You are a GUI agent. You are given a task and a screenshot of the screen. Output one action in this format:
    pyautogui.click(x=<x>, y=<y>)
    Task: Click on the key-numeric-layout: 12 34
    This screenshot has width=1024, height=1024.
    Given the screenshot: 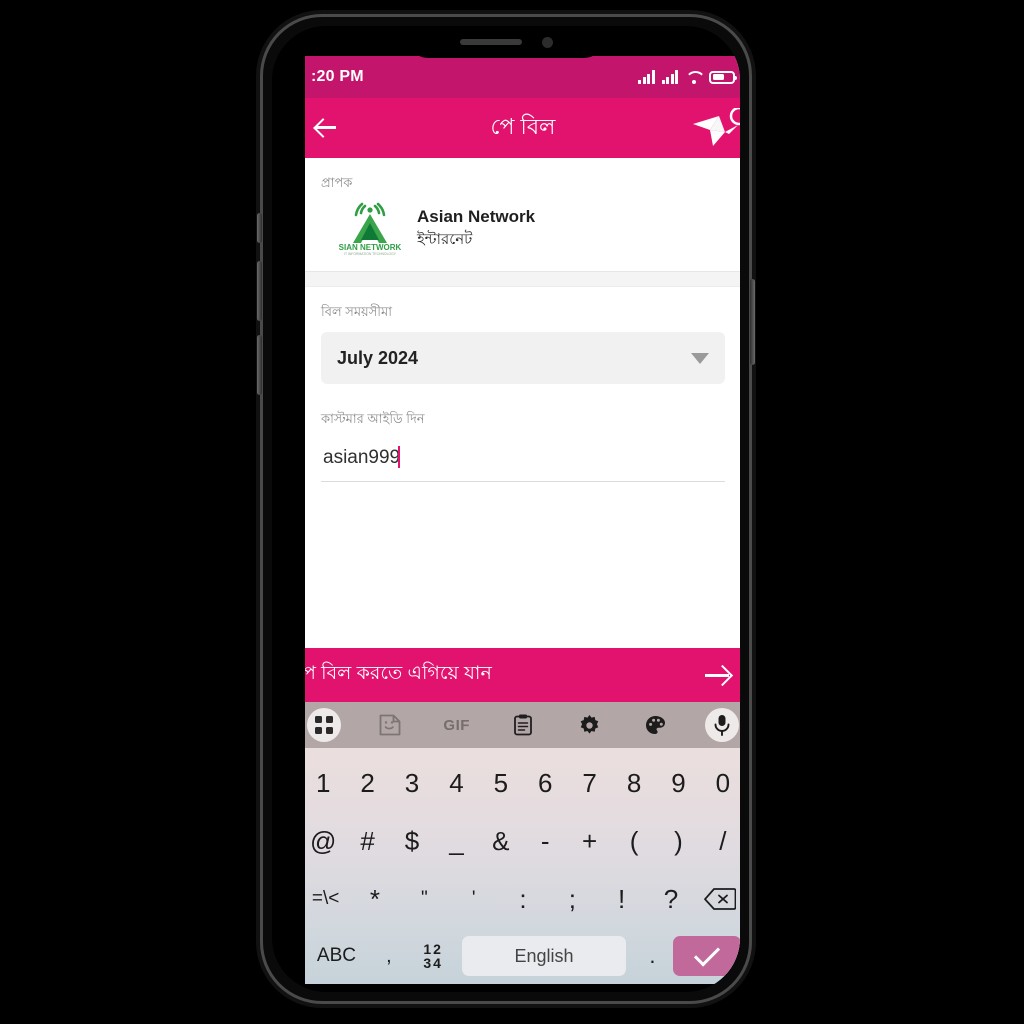 What is the action you would take?
    pyautogui.click(x=433, y=955)
    